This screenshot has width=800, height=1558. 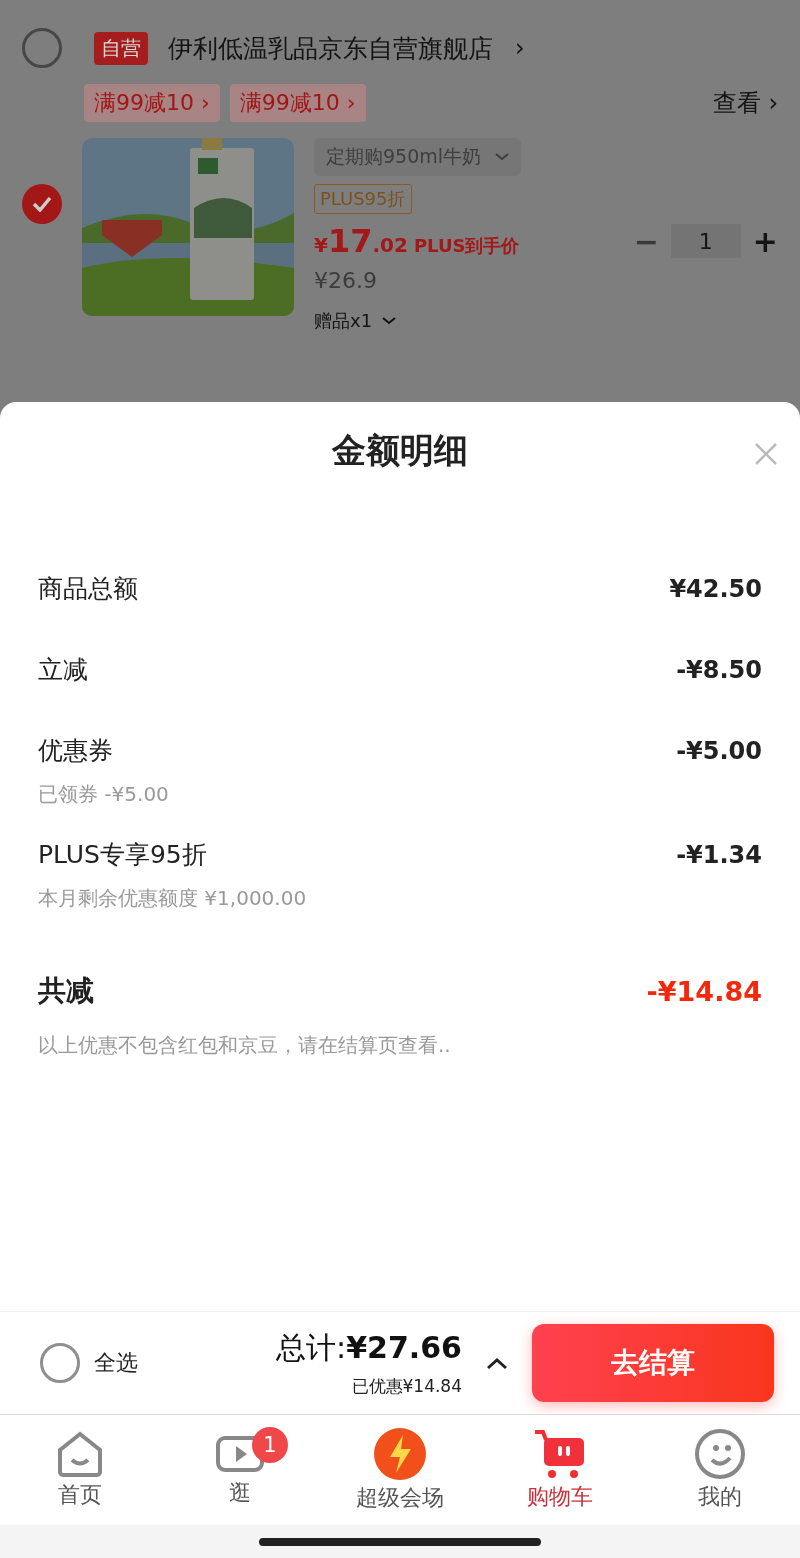 What do you see at coordinates (245, 1045) in the screenshot?
I see `discount-footnote: 以上优惠不包含红包和京豆，请在结算页查看..` at bounding box center [245, 1045].